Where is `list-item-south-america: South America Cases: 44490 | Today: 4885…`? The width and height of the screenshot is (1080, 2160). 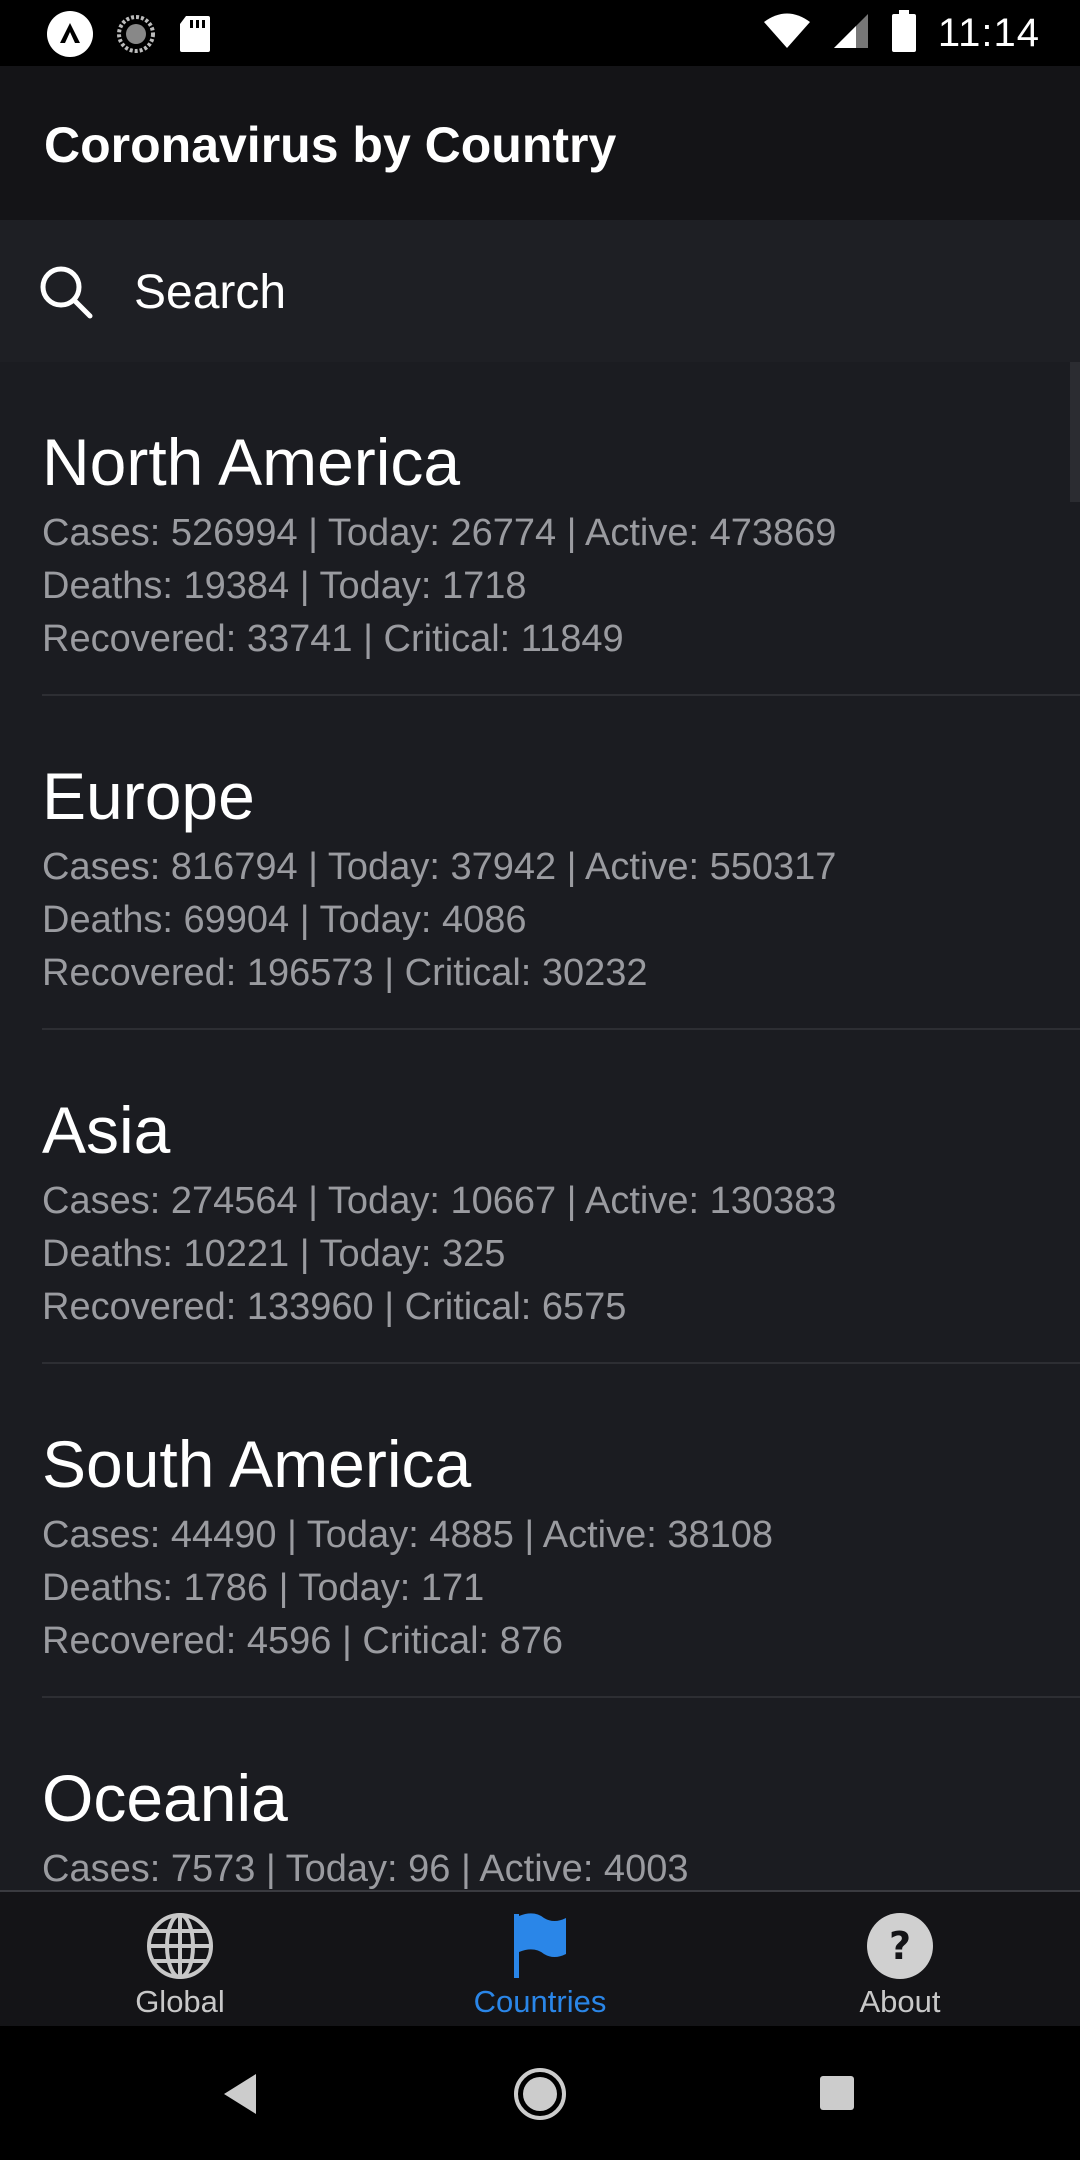 list-item-south-america: South America Cases: 44490 | Today: 4885… is located at coordinates (561, 1531).